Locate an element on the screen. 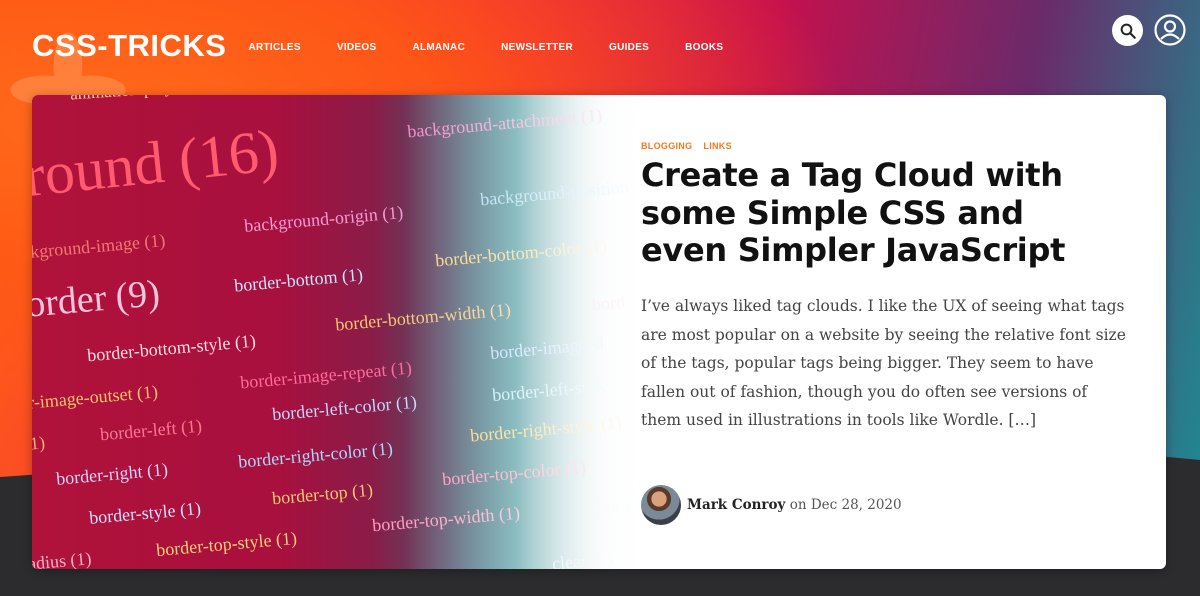 The image size is (1200, 596). tag-cloud-item: round (16) is located at coordinates (157, 163).